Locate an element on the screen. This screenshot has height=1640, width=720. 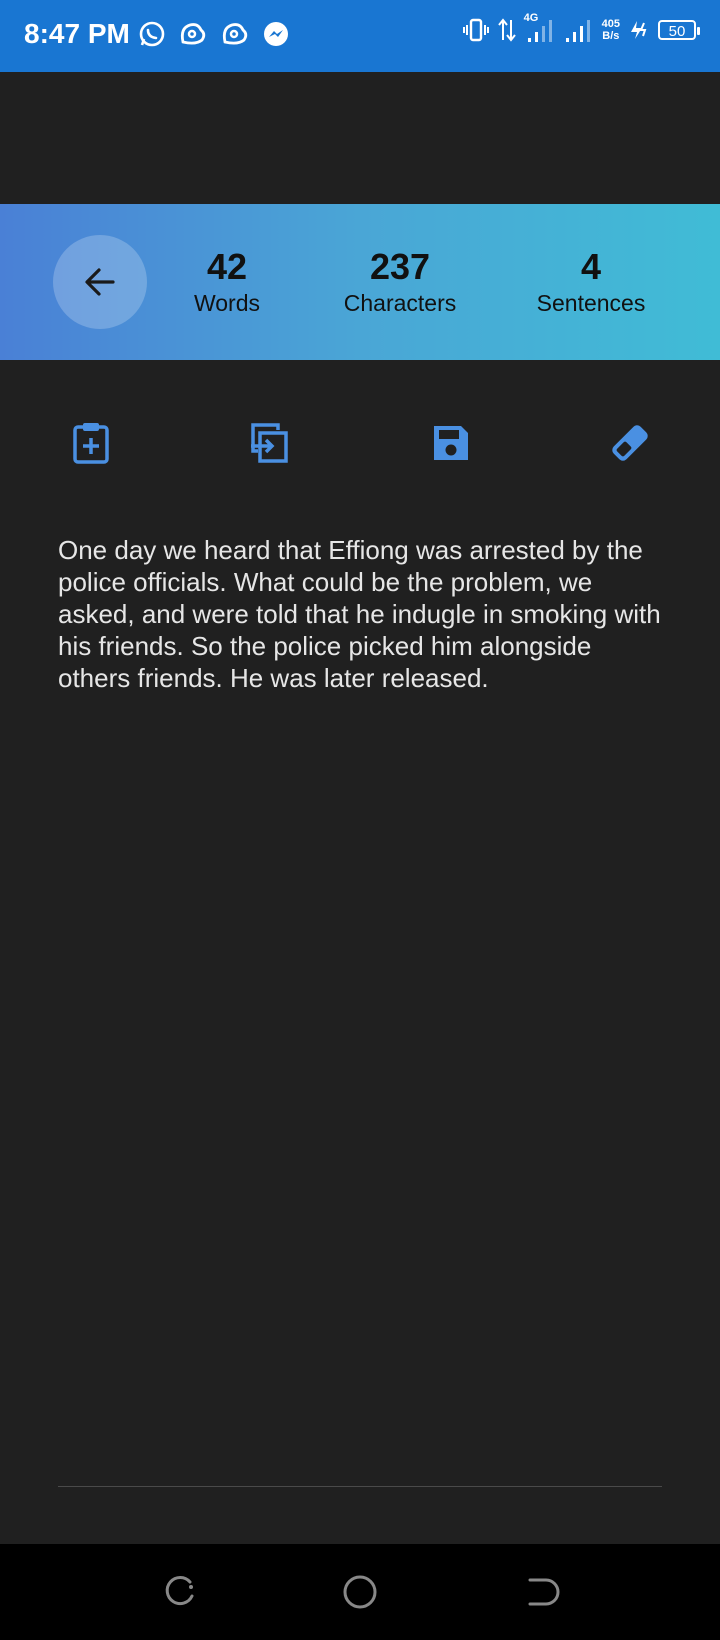
save-icon is located at coordinates (451, 443).